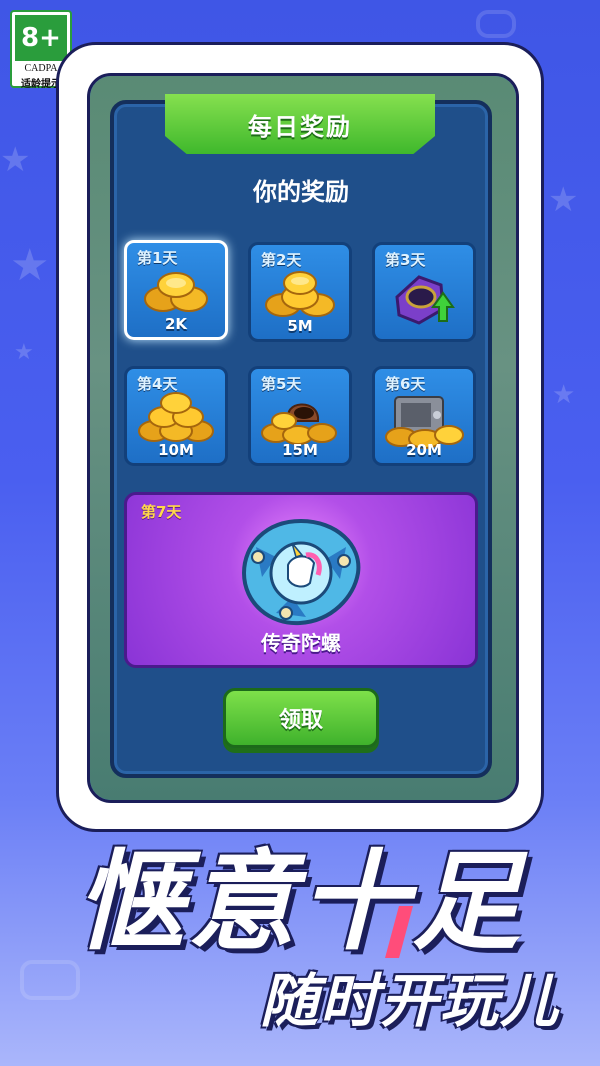 The height and width of the screenshot is (1066, 600). I want to click on day-card-2: 第2天 5M, so click(300, 292).